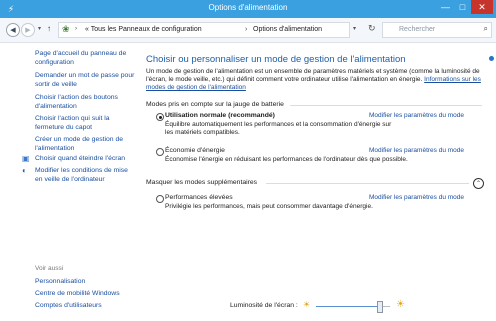  What do you see at coordinates (160, 199) in the screenshot?
I see `radio-high-performance` at bounding box center [160, 199].